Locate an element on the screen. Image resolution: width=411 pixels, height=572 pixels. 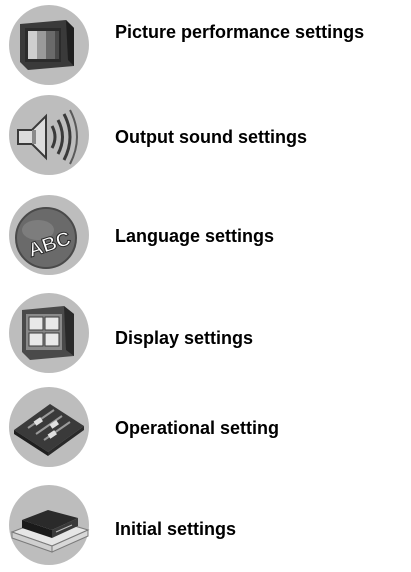
menu-item-label: Initial settings is located at coordinates (176, 529).